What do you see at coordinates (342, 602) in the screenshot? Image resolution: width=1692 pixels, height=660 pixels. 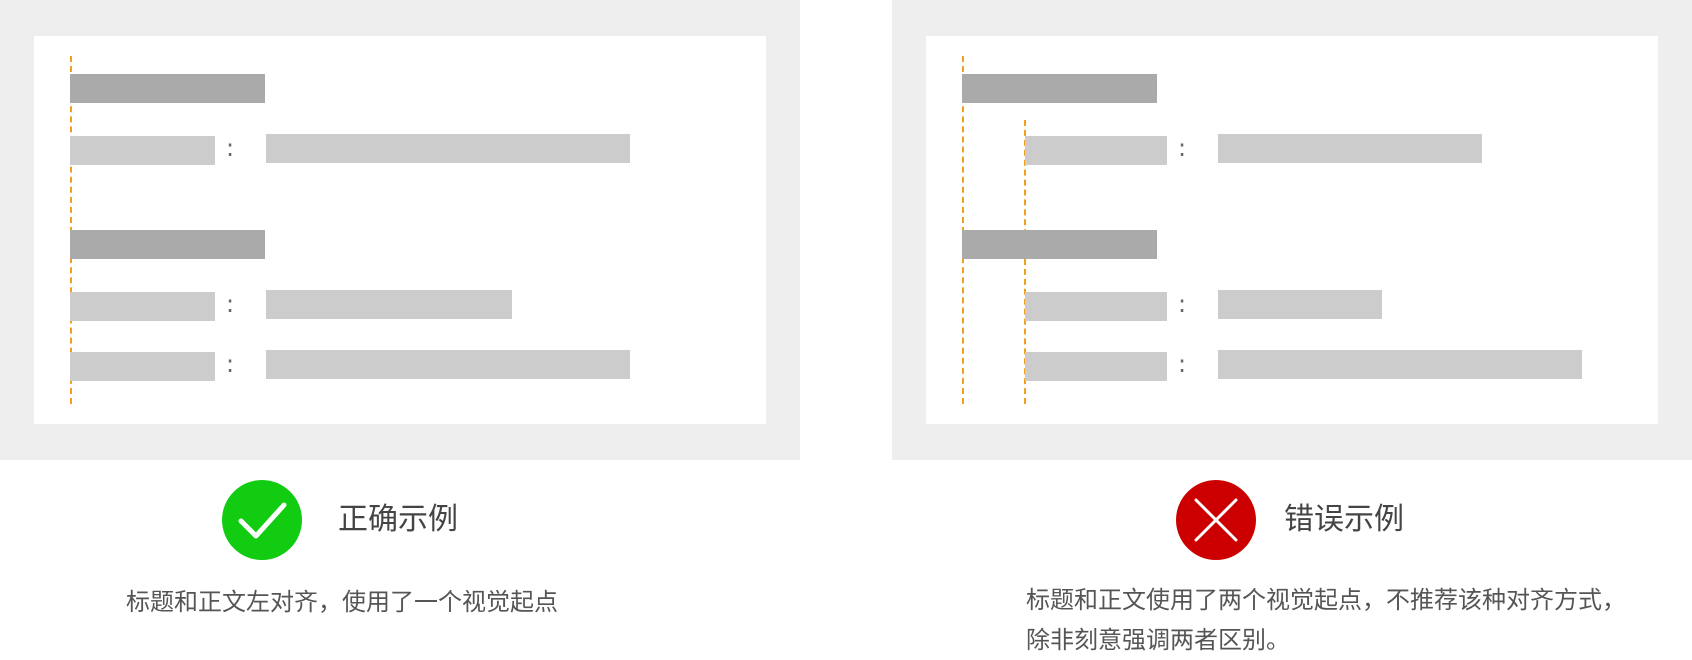 I see `correct-example-description: 标题和正文左对齐，使用了一个视觉起点` at bounding box center [342, 602].